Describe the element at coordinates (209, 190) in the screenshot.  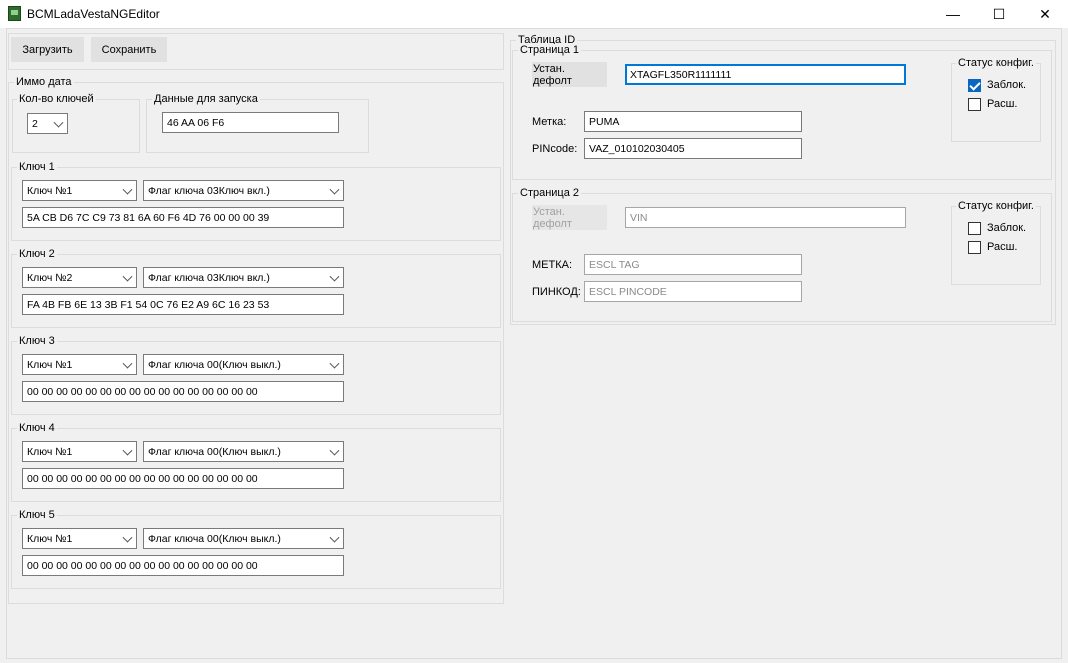
I see `key-1-flag-value: Флаг ключа 03Ключ вкл.)` at that location.